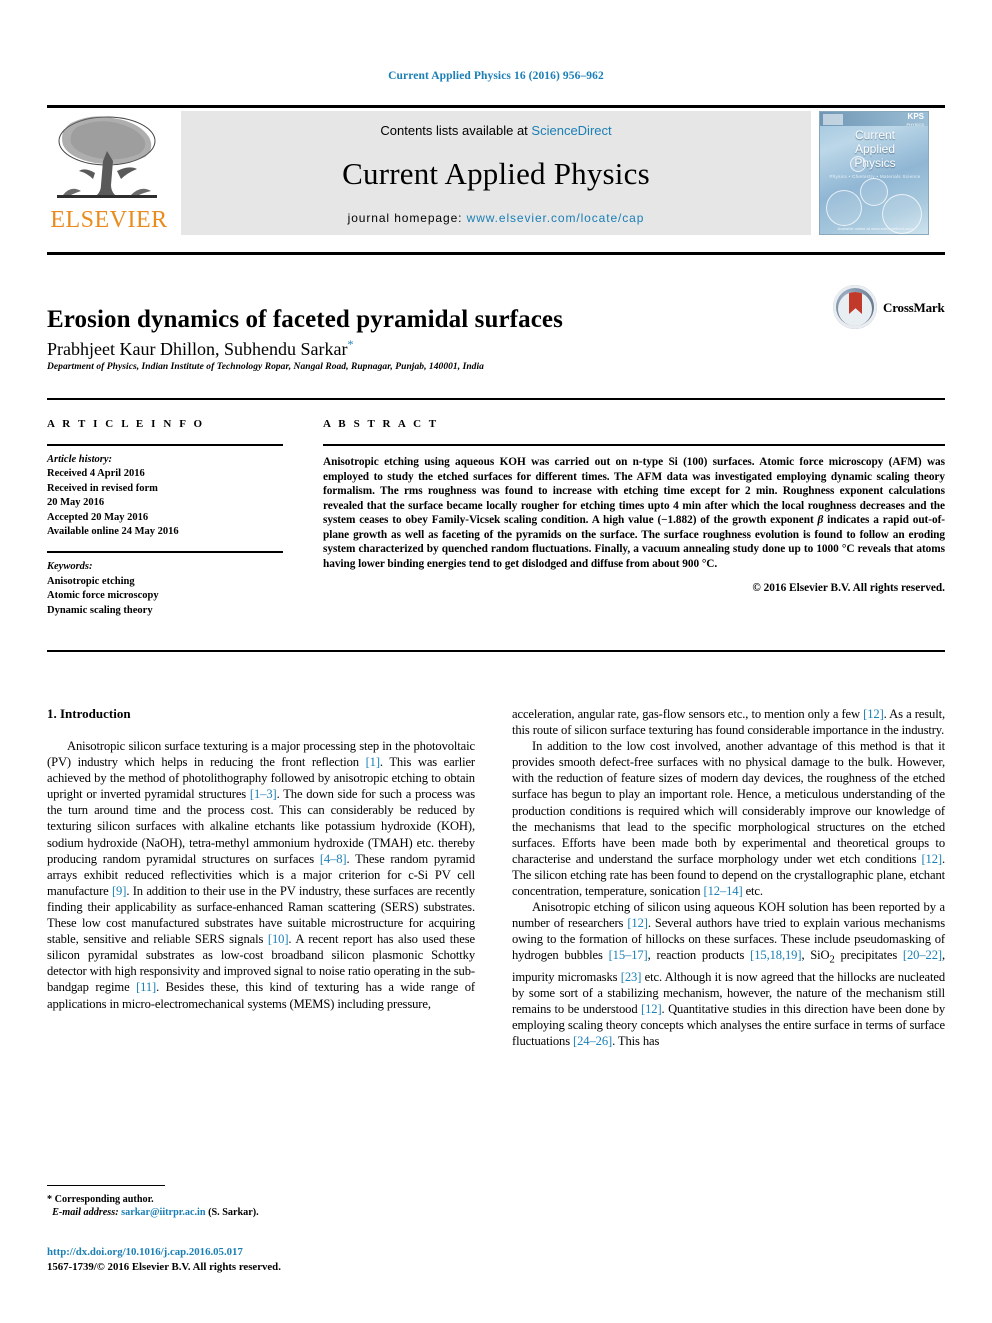  Describe the element at coordinates (100, 610) in the screenshot. I see `keyword-item: Dynamic scaling theory` at that location.